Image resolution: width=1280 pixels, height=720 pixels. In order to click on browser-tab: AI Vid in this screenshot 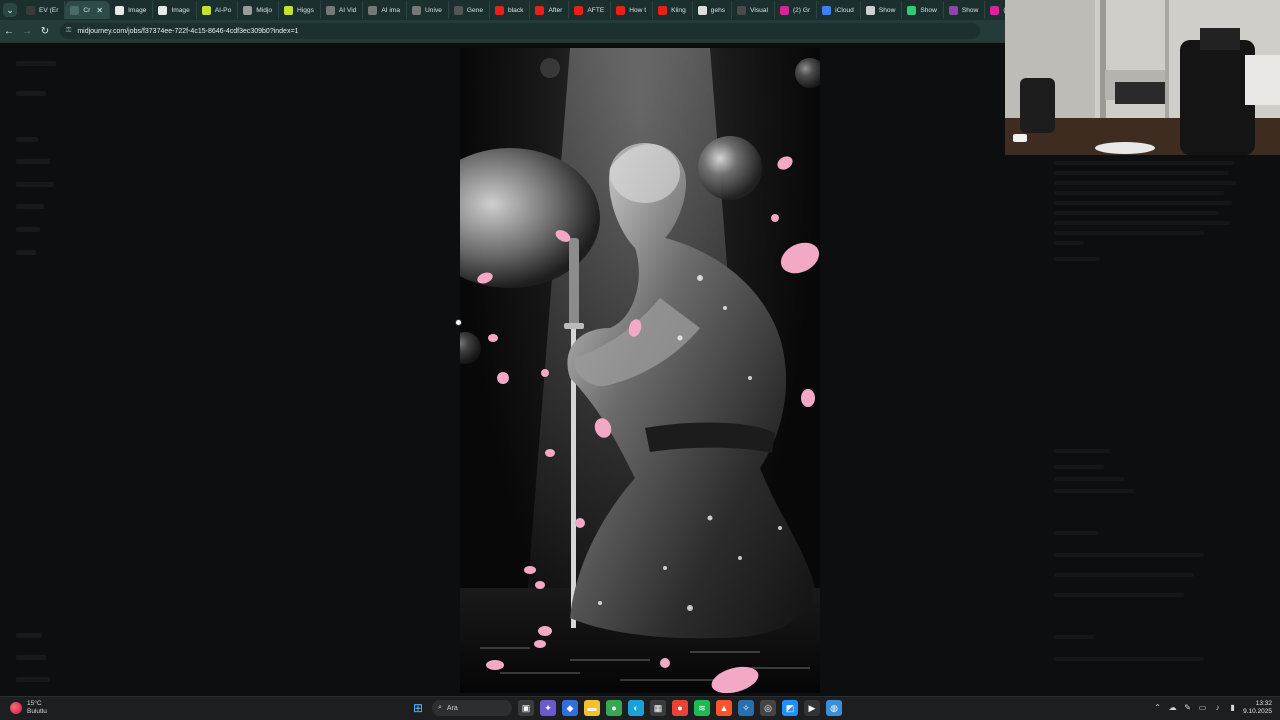, I will do `click(342, 10)`.